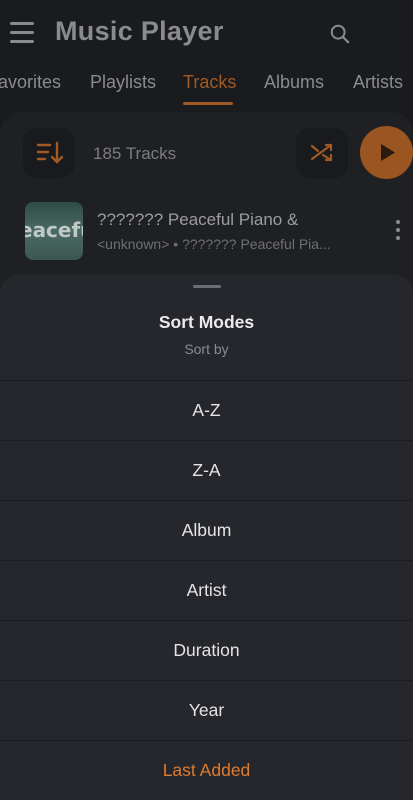  I want to click on tab-favorites: avorites, so click(30, 82).